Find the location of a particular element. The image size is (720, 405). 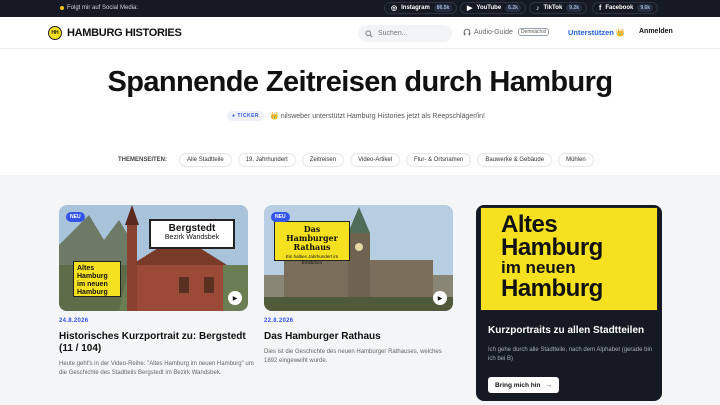

logo-badge-icon: HH is located at coordinates (55, 33).